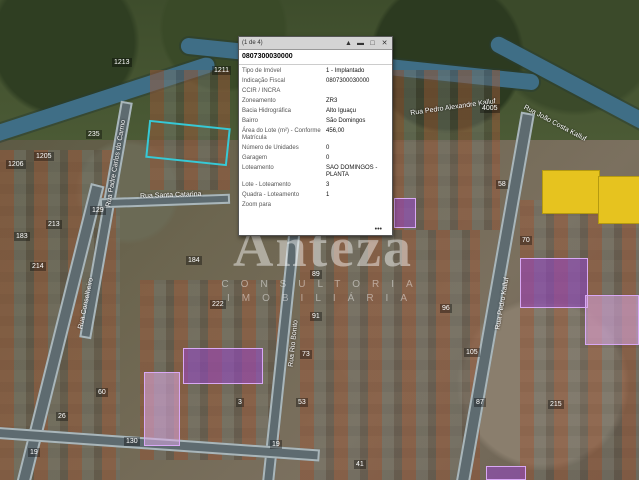 The image size is (639, 480). Describe the element at coordinates (315, 112) in the screenshot. I see `popup-row: Bacia Hidrográfica Alto Iguaçu` at that location.